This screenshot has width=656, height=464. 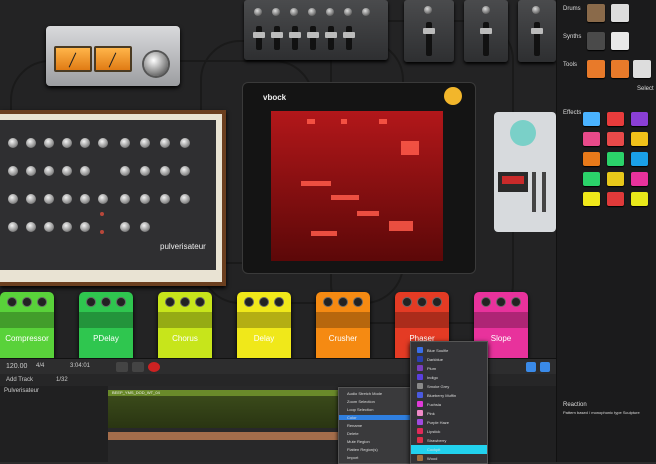 I want to click on patch-jack, so click(x=102, y=232).